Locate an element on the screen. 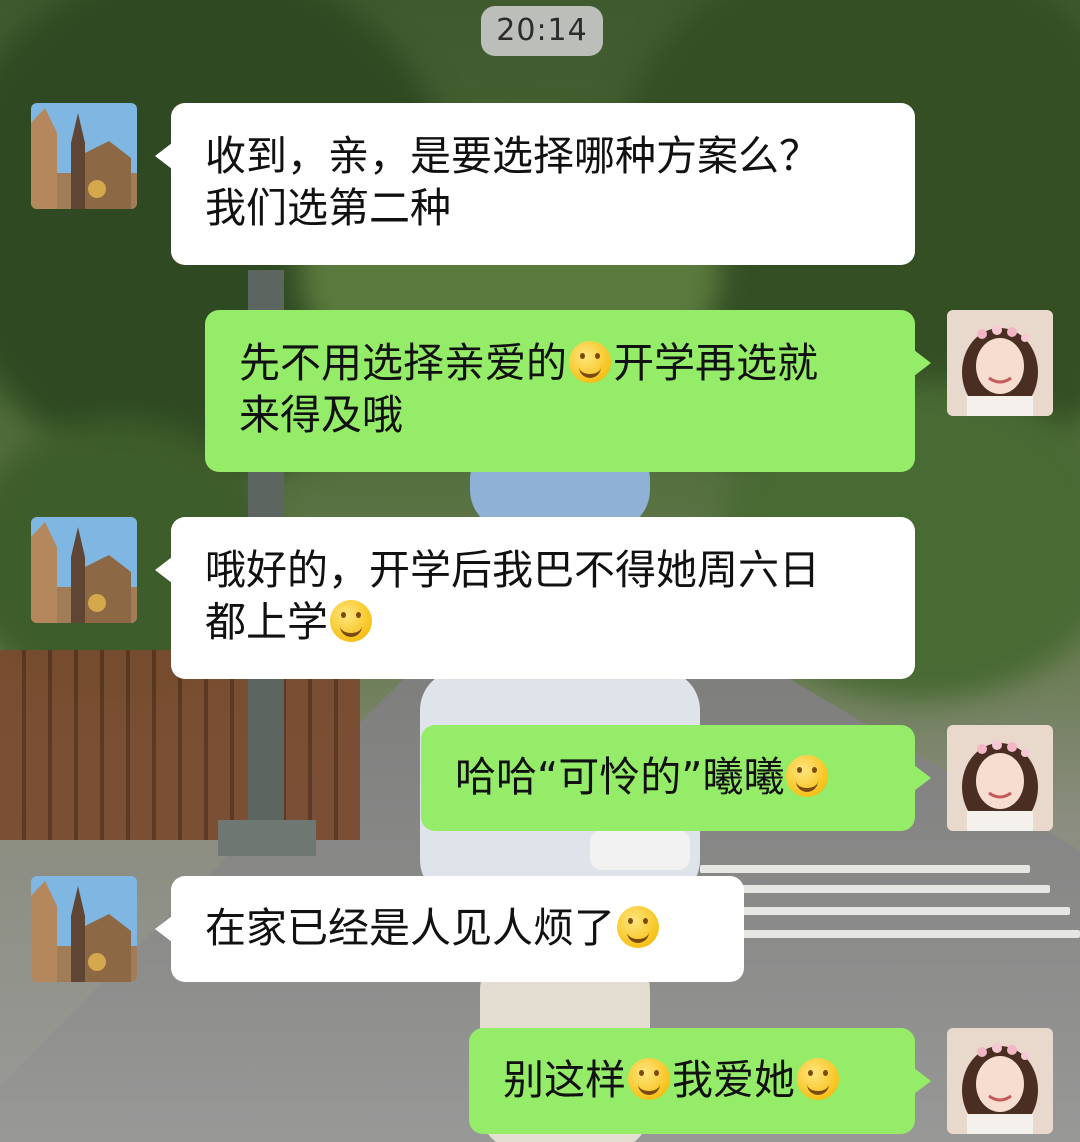  message-text: 来得及哦 is located at coordinates (321, 415).